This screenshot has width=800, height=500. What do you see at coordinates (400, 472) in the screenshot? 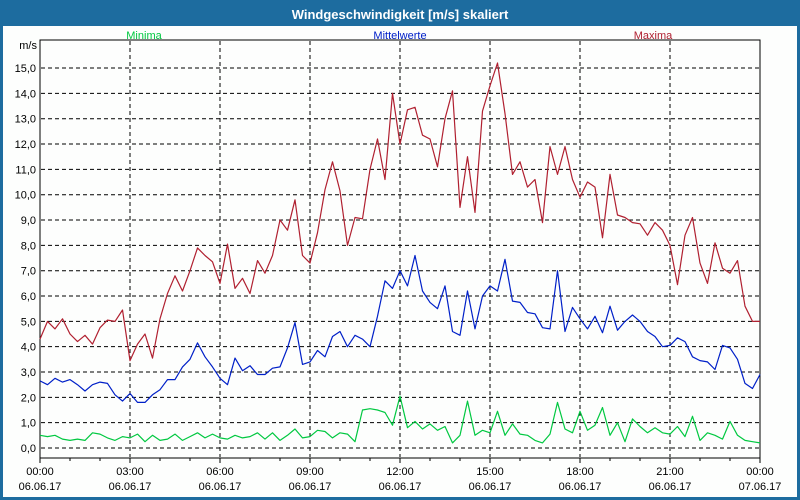
I see `x-tick-time-label: 12:00` at bounding box center [400, 472].